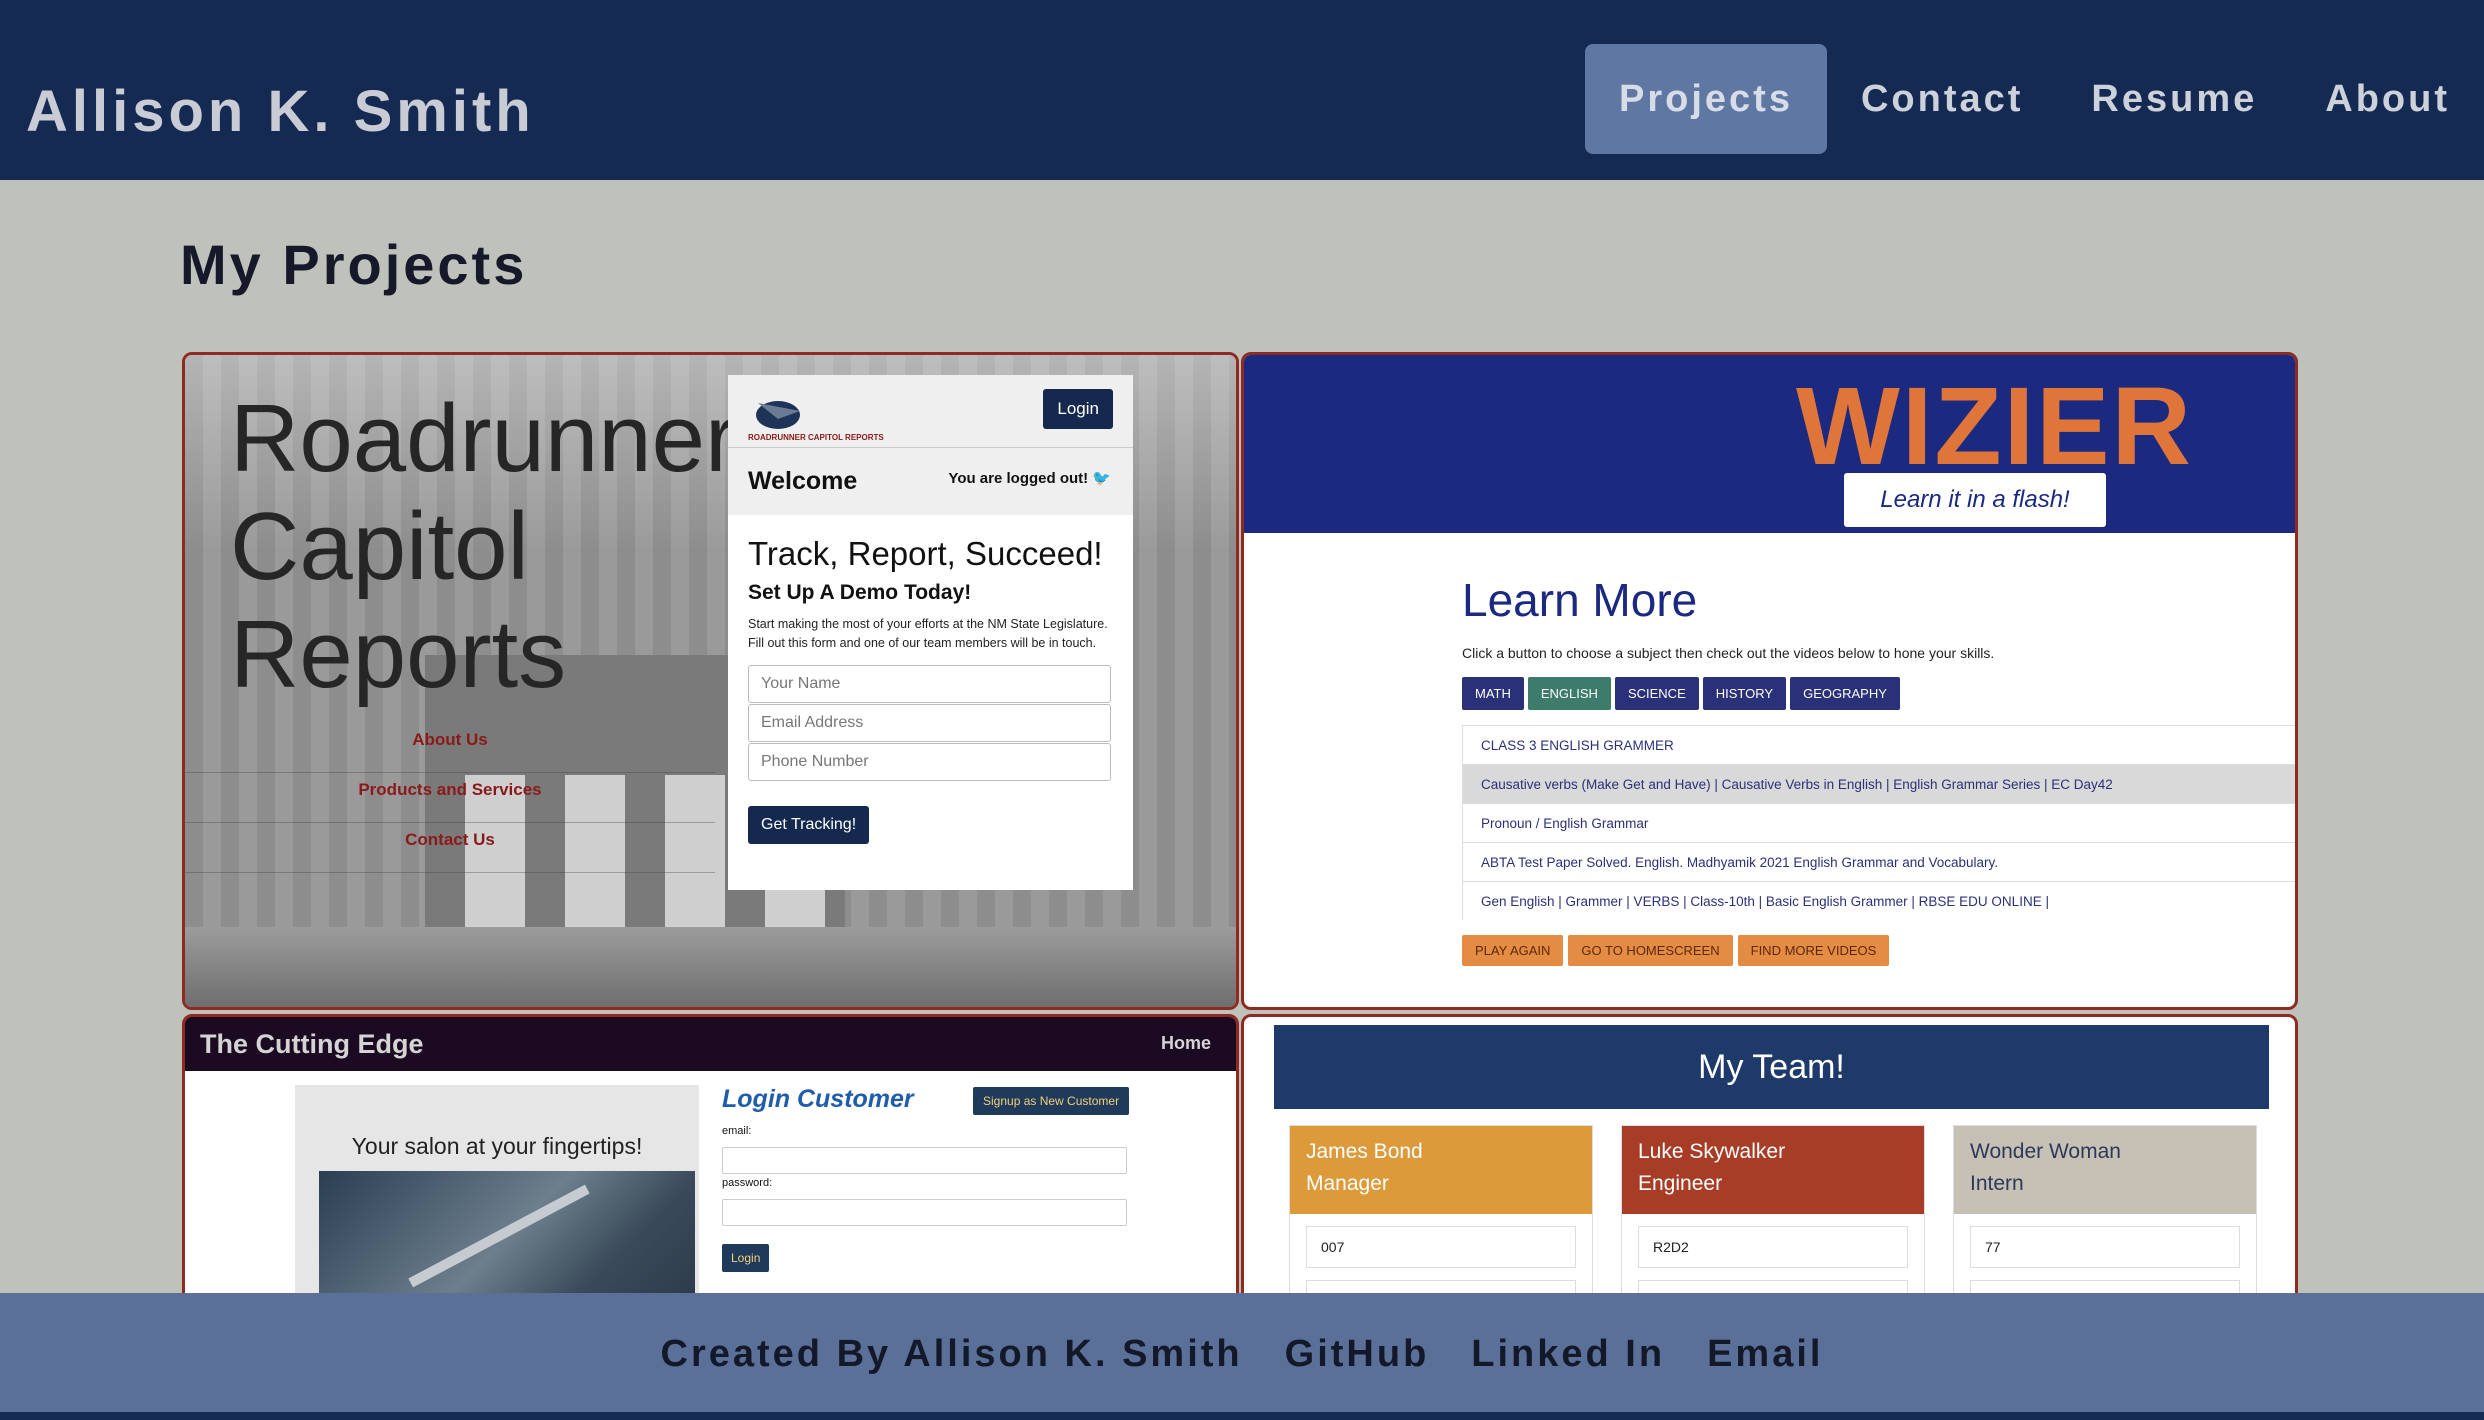 The height and width of the screenshot is (1420, 2484). Describe the element at coordinates (860, 592) in the screenshot. I see `roadrunner-subhead: Set Up A Demo Today!` at that location.